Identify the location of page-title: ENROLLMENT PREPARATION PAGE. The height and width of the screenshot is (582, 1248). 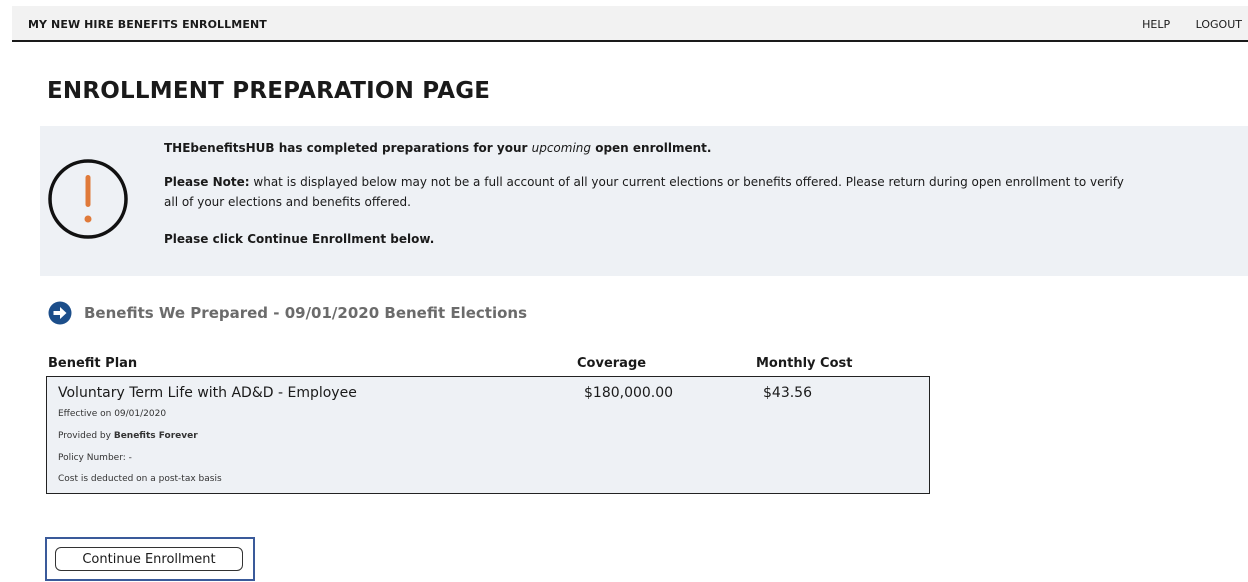
(269, 91).